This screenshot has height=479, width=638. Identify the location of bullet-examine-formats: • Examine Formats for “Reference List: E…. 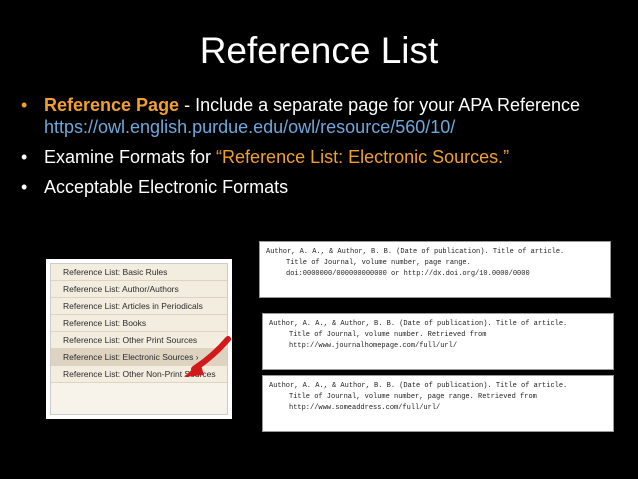
(320, 157).